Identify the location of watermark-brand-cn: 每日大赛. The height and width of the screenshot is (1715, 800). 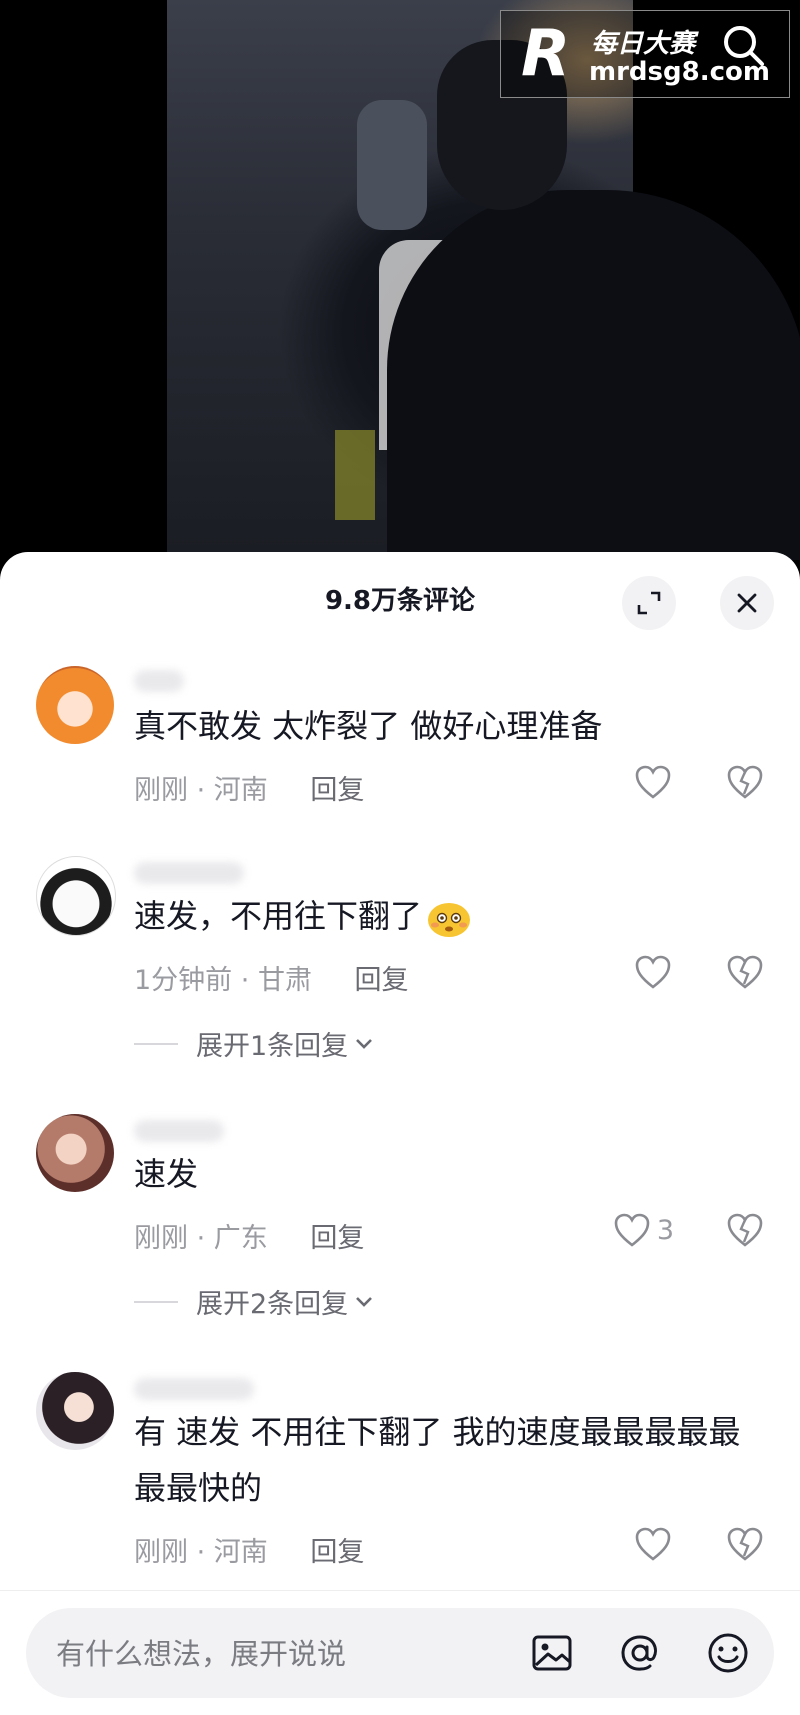
(643, 44).